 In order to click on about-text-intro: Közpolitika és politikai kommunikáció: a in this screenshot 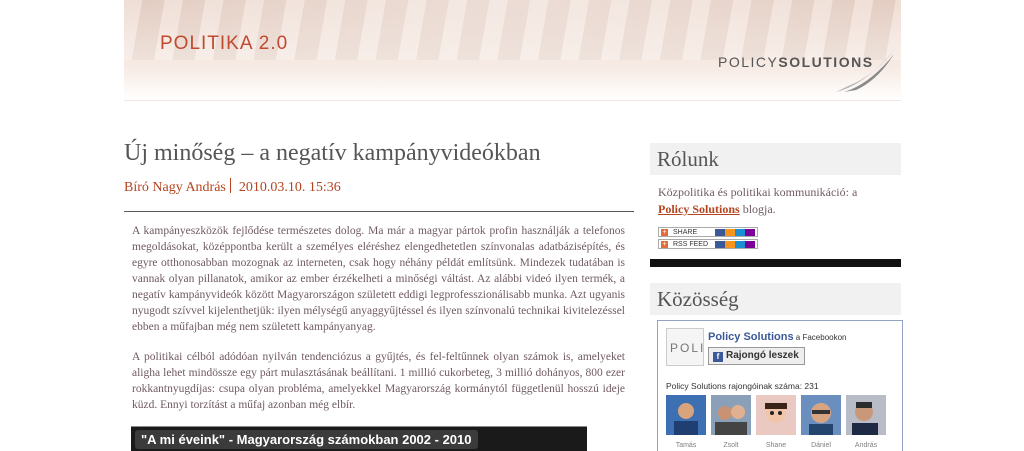, I will do `click(758, 192)`.